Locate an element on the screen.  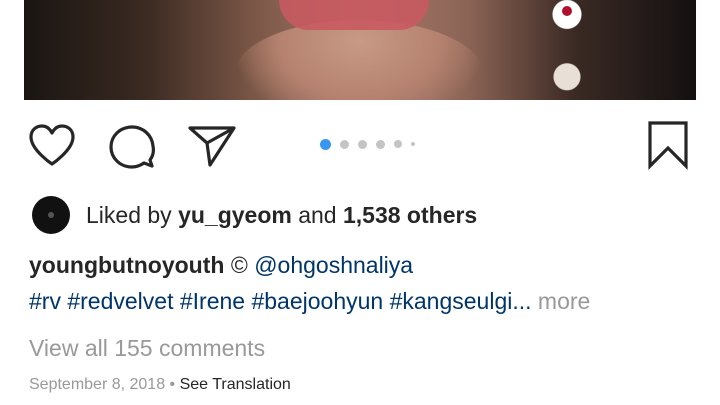
photo-face-area is located at coordinates (359, 60).